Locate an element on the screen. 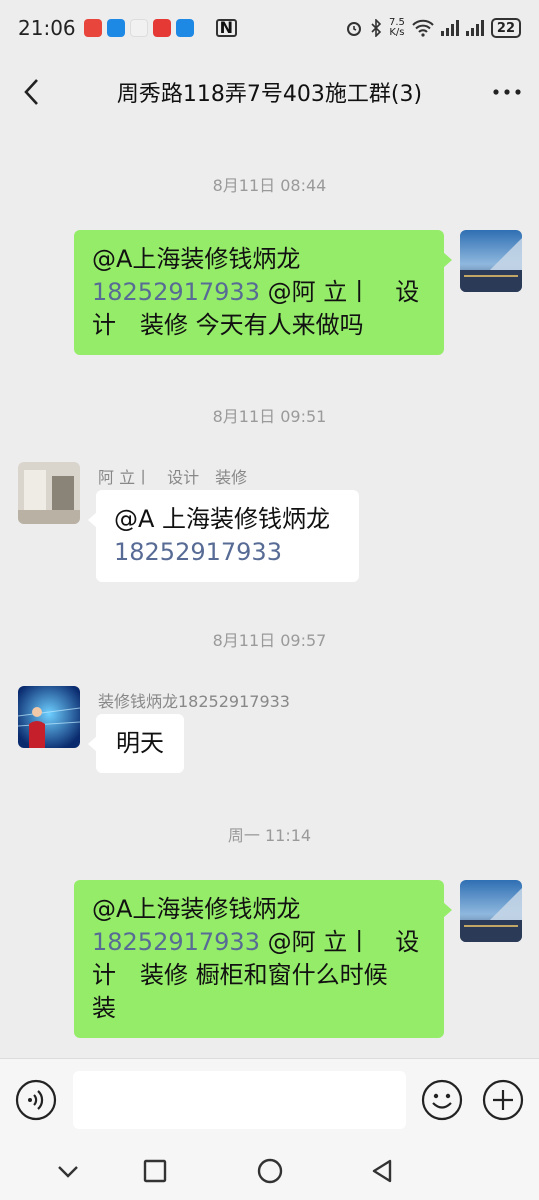 The image size is (539, 1200). battery-icon: 22 is located at coordinates (505, 28).